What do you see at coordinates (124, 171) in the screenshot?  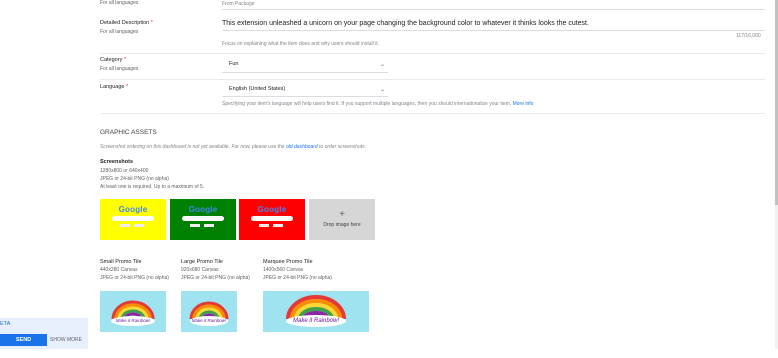 I see `screenshots-size: 1280x800 or 640x400` at bounding box center [124, 171].